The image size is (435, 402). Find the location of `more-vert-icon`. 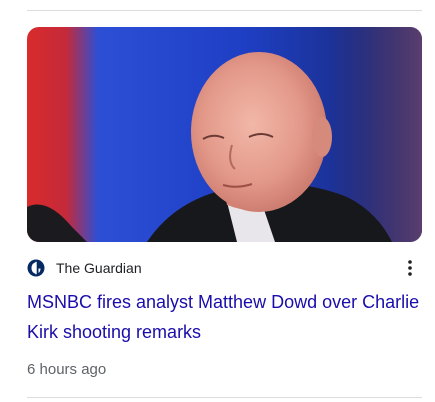

more-vert-icon is located at coordinates (410, 268).